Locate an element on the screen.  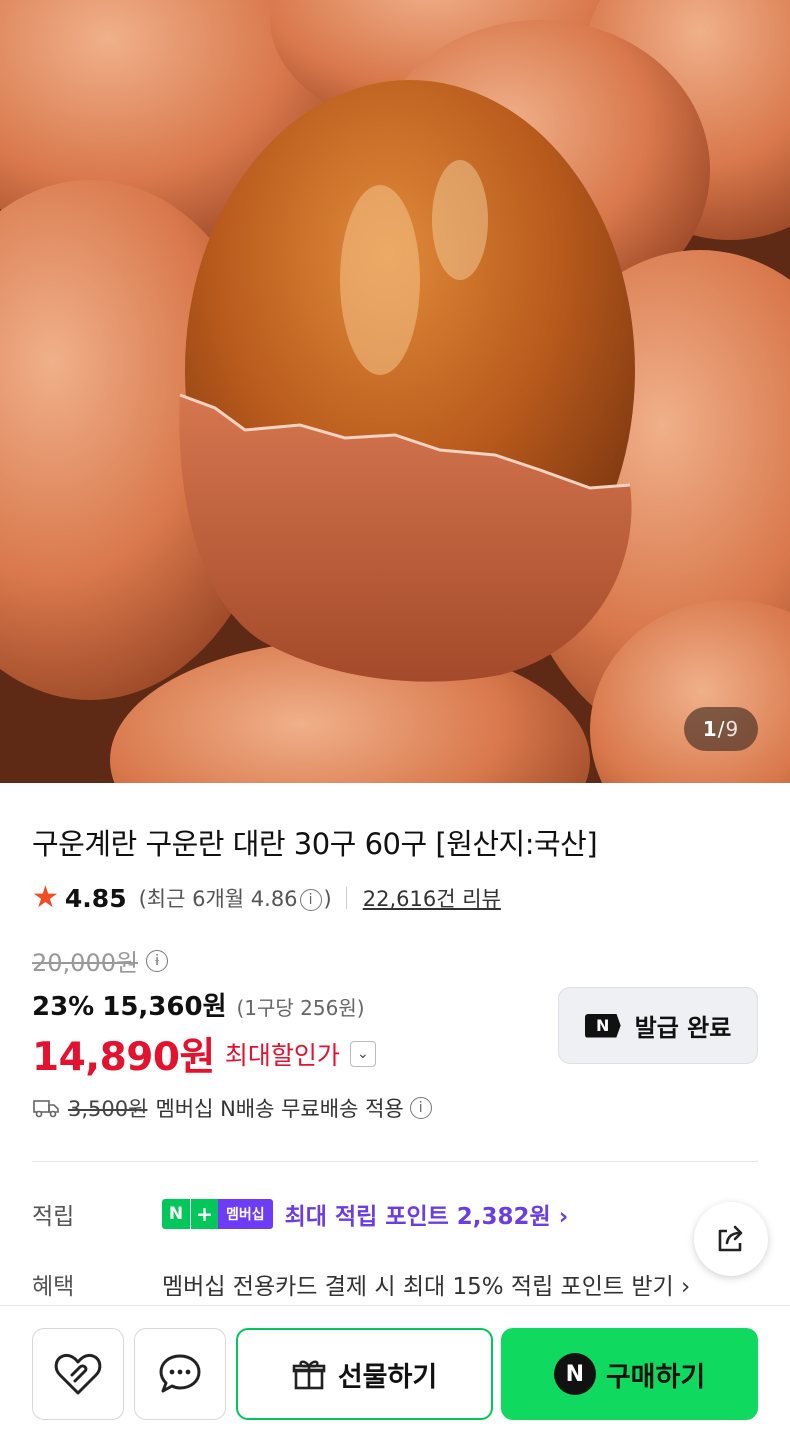
chat-icon is located at coordinates (180, 1373).